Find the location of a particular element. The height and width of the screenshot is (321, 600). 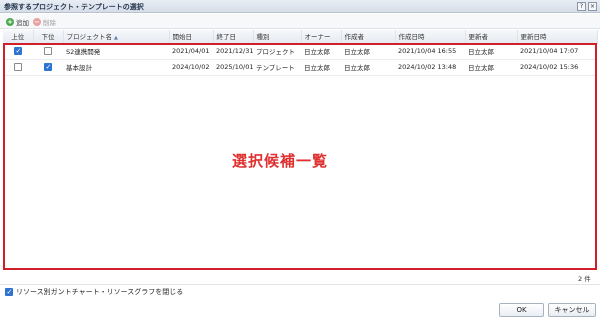

cell-created: 2024/10/02 13:48 is located at coordinates (430, 67).